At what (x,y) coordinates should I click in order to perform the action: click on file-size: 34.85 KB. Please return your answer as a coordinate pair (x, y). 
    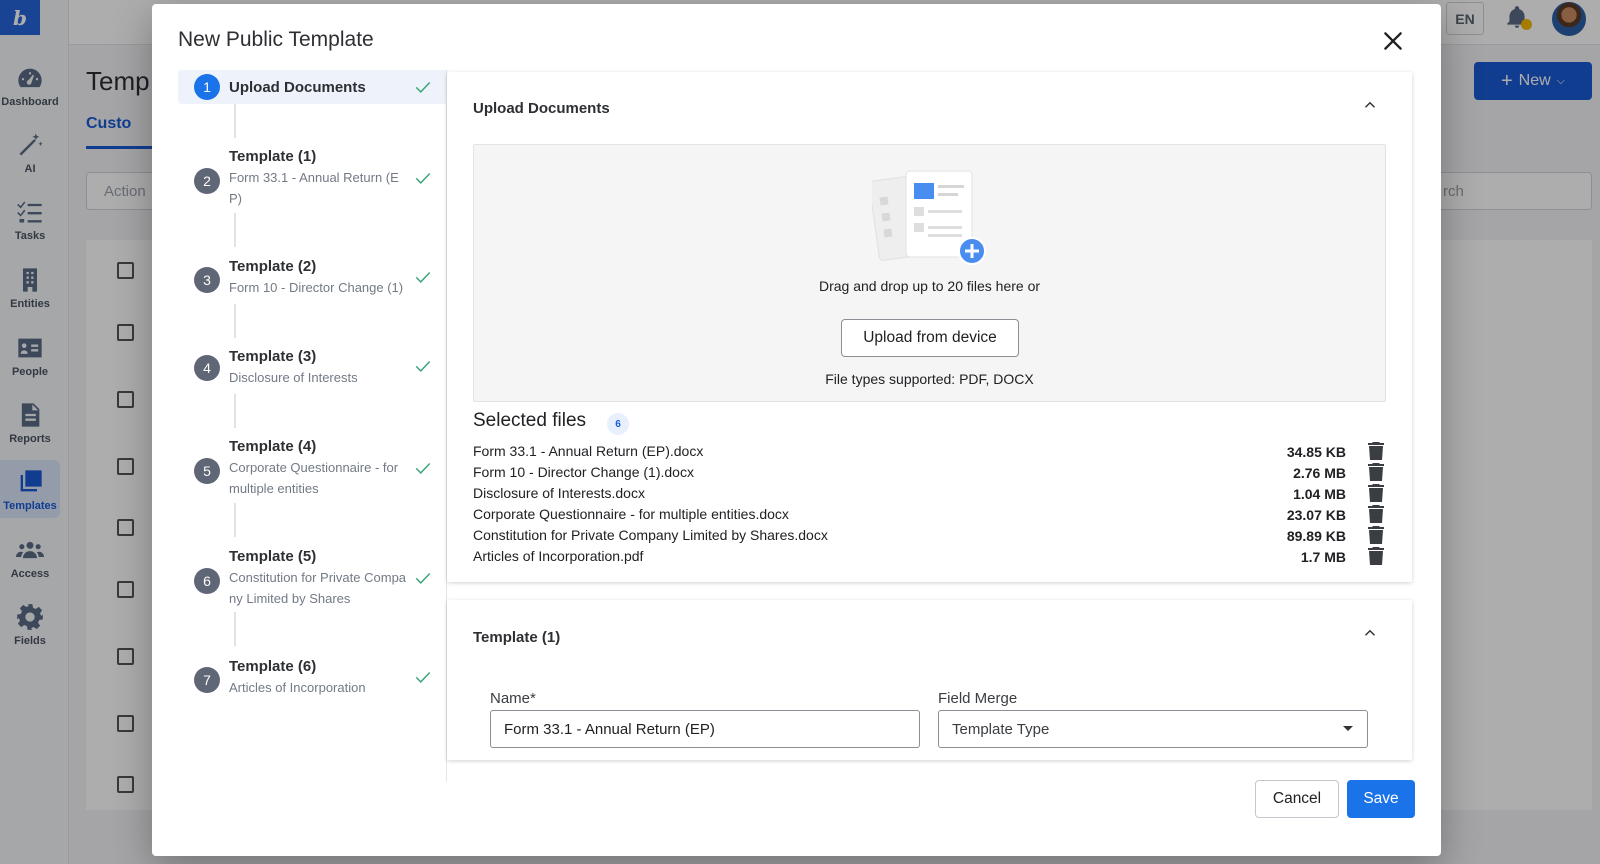
    Looking at the image, I should click on (1316, 452).